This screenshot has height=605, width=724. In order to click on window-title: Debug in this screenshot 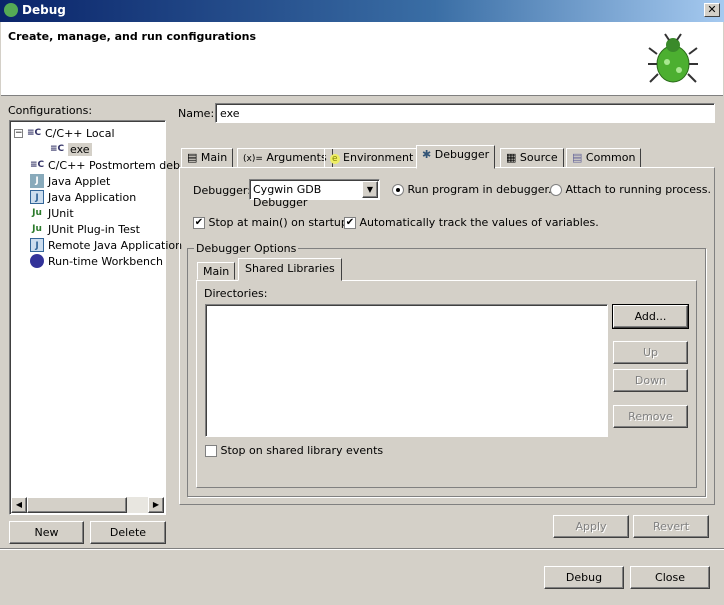, I will do `click(44, 10)`.